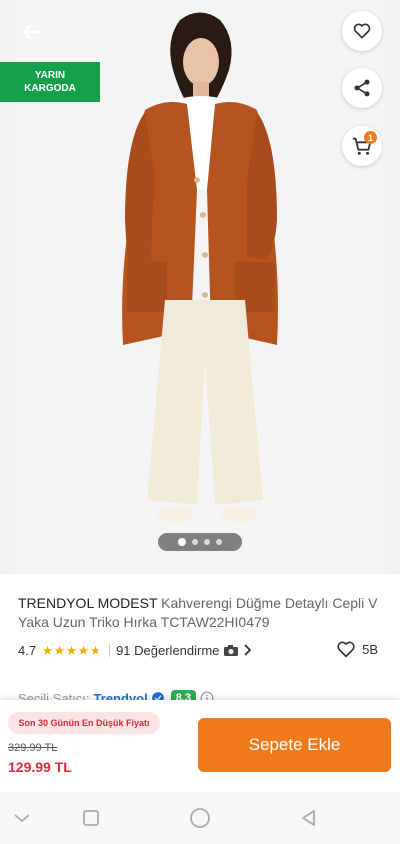 Image resolution: width=400 pixels, height=844 pixels. What do you see at coordinates (362, 146) in the screenshot?
I see `cart-button: 1` at bounding box center [362, 146].